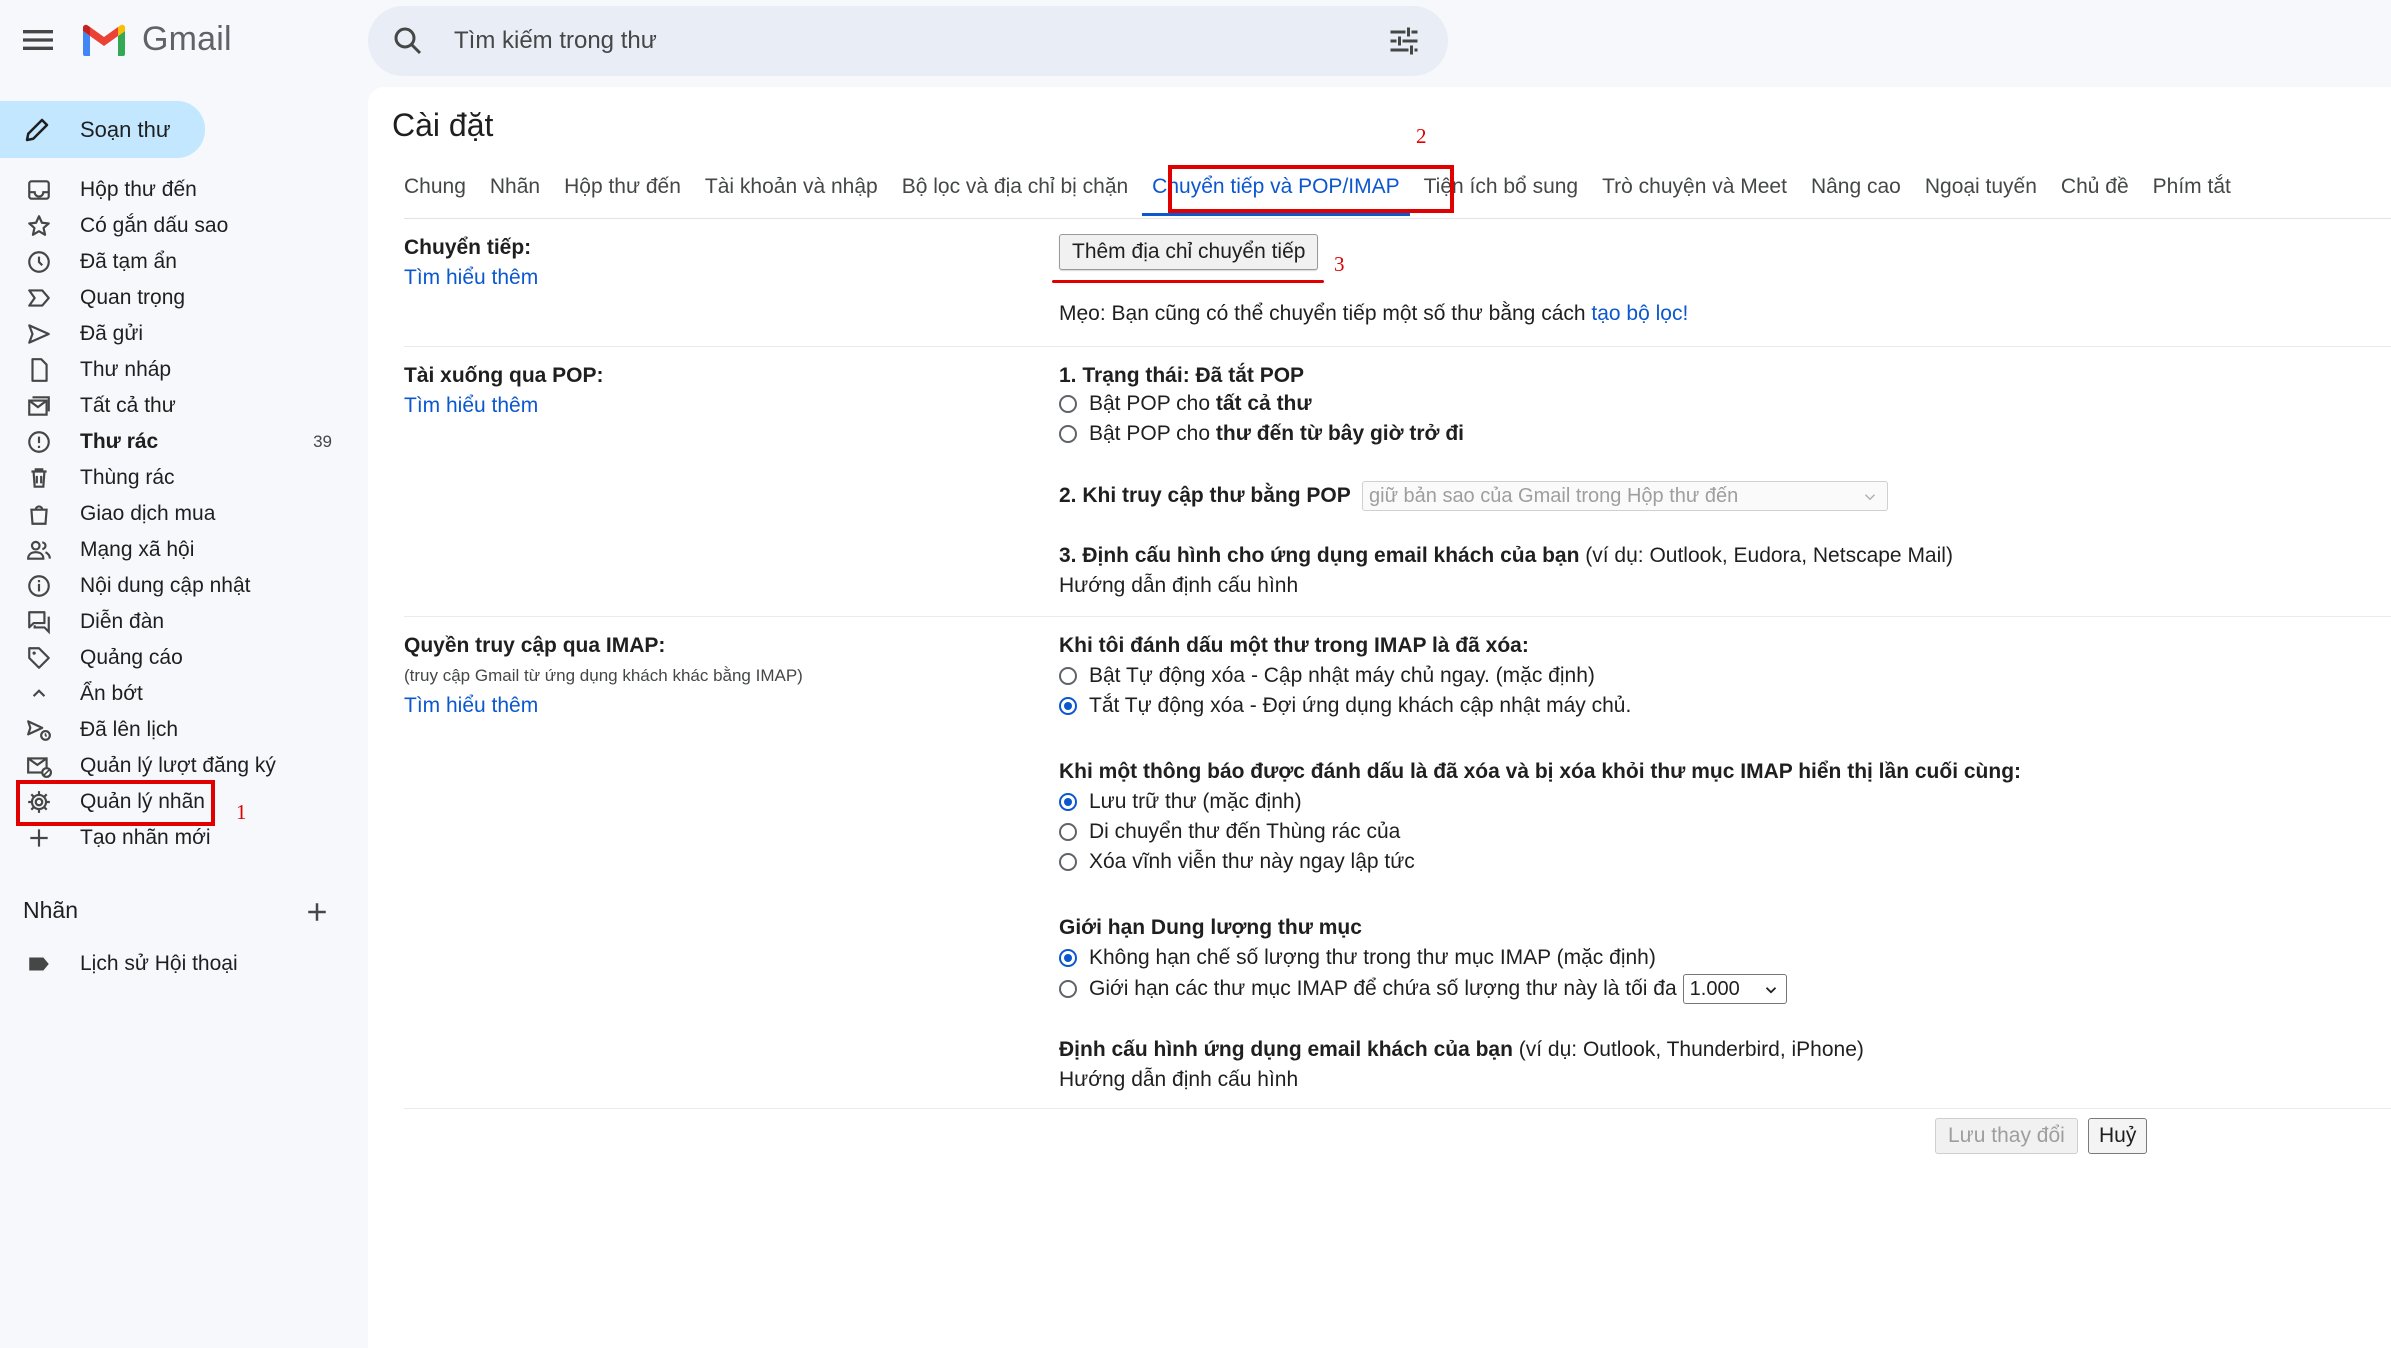  Describe the element at coordinates (175, 802) in the screenshot. I see `sidebar-item-manage-labels: Quản lý nhãn` at that location.